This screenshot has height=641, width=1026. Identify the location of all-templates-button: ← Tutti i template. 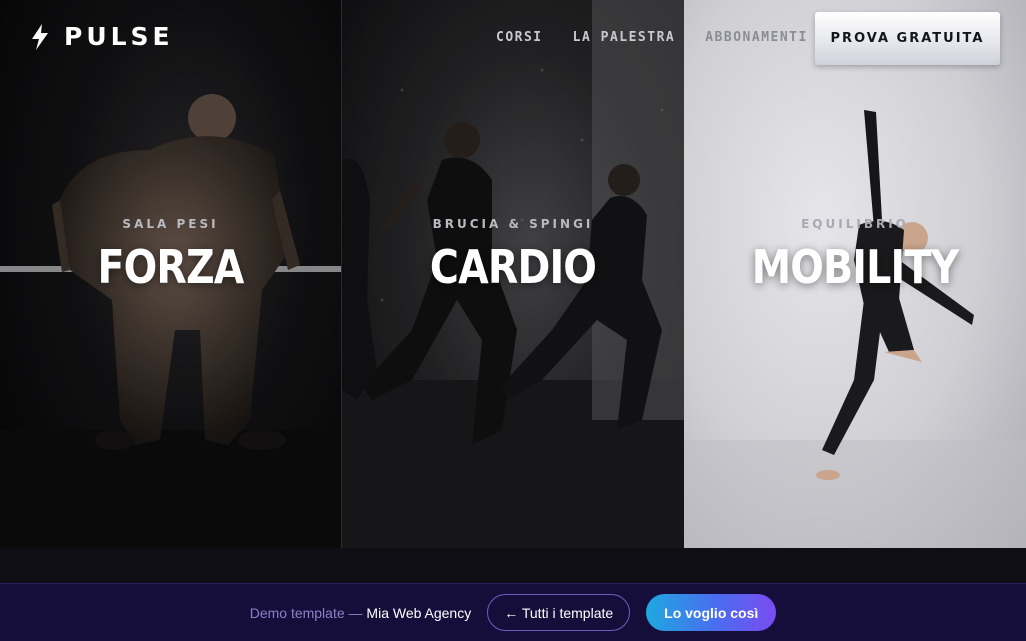
(559, 612).